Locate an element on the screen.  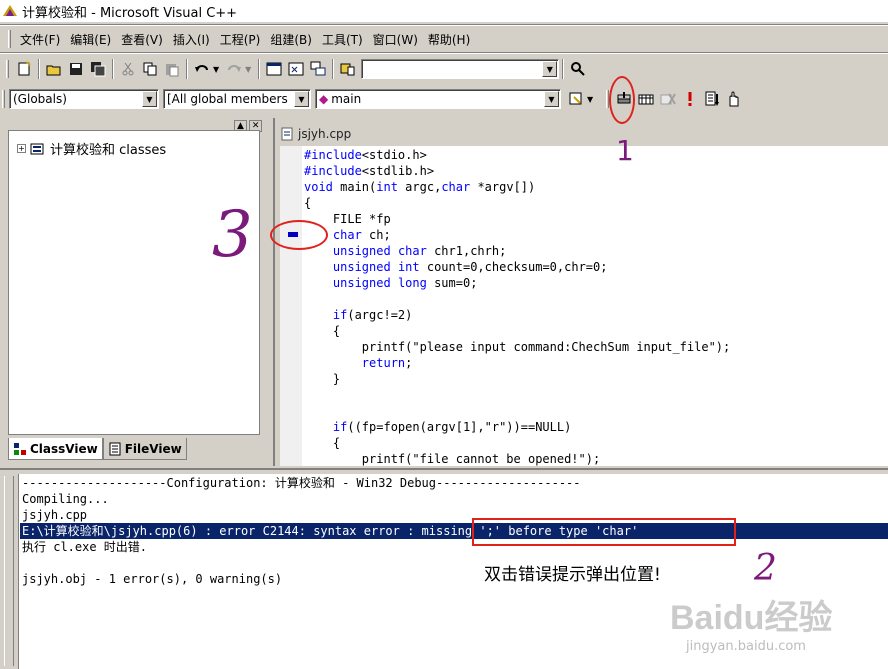
scope-combo: (Globals) ▼ is located at coordinates (84, 99).